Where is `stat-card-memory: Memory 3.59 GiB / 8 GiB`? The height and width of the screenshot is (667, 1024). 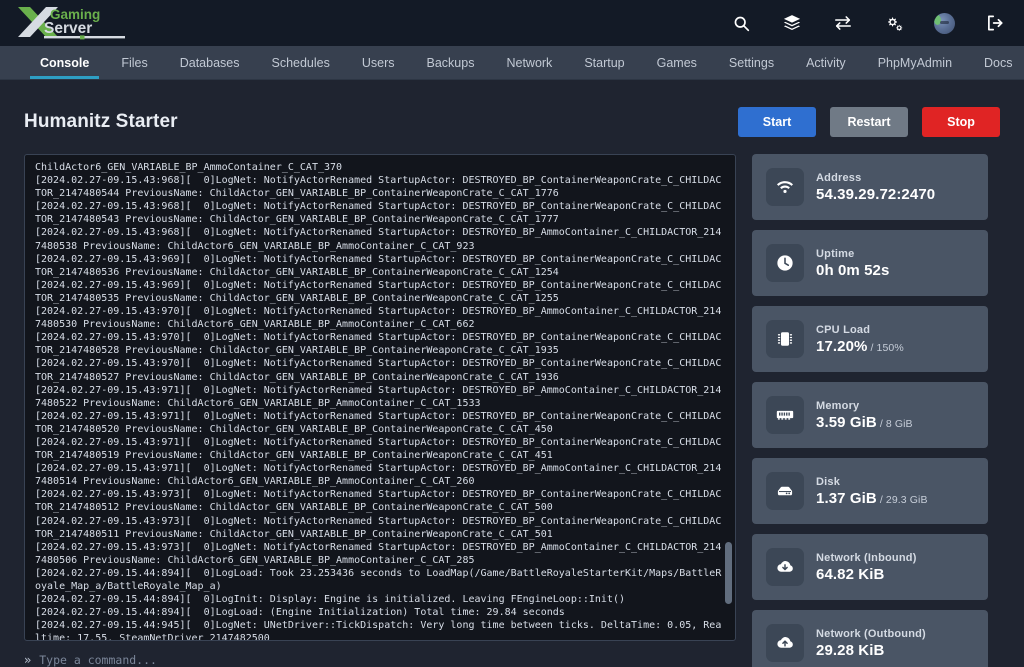
stat-card-memory: Memory 3.59 GiB / 8 GiB is located at coordinates (870, 415).